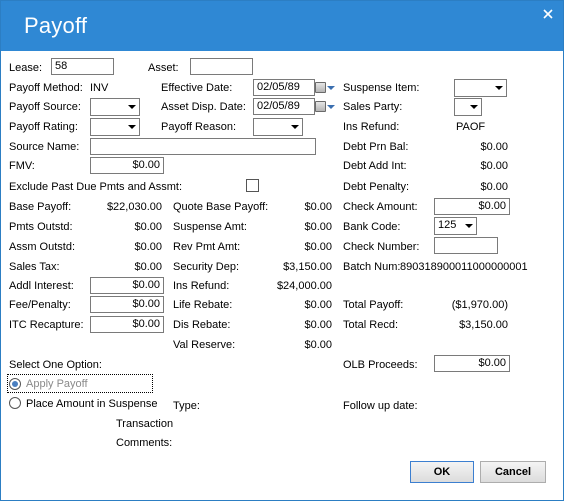 The width and height of the screenshot is (564, 501). I want to click on bank-code-label: Bank Code:, so click(372, 227).